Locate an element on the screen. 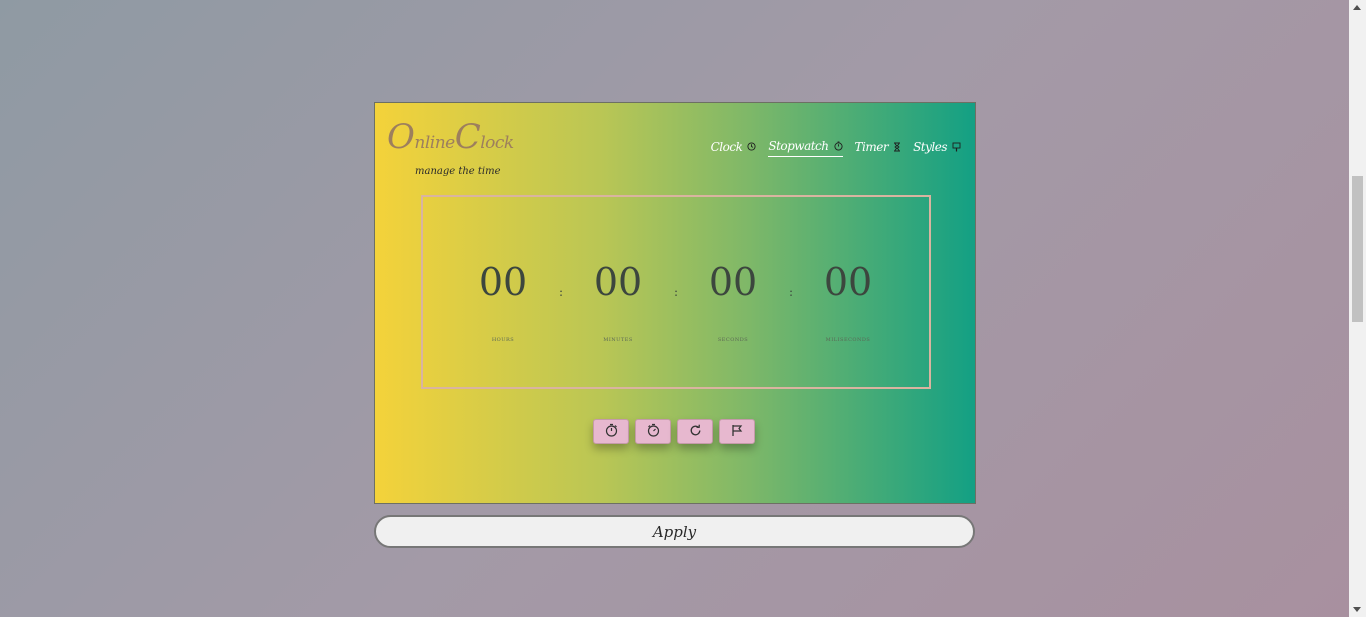 This screenshot has height=617, width=1366. vertical-scrollbar is located at coordinates (1357, 308).